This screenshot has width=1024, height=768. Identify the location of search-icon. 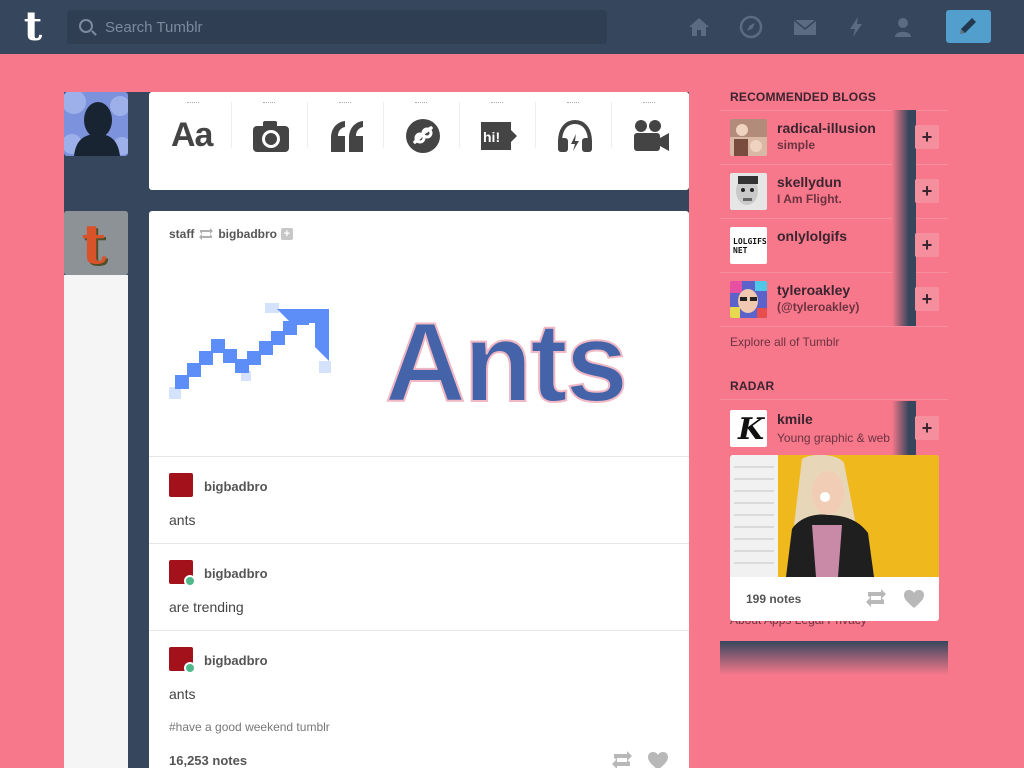
(86, 26).